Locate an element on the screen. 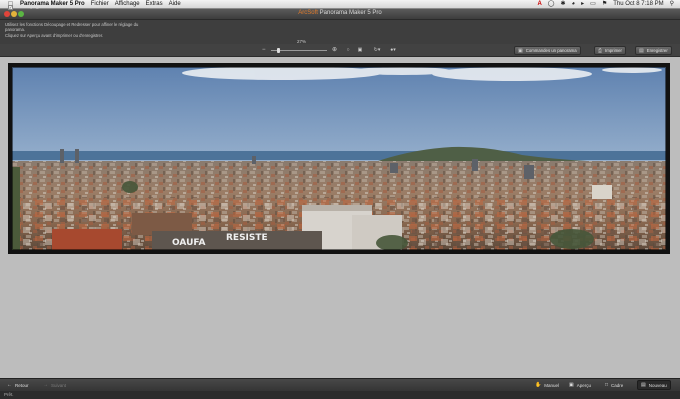  zoom-slider-thumb is located at coordinates (279, 50).